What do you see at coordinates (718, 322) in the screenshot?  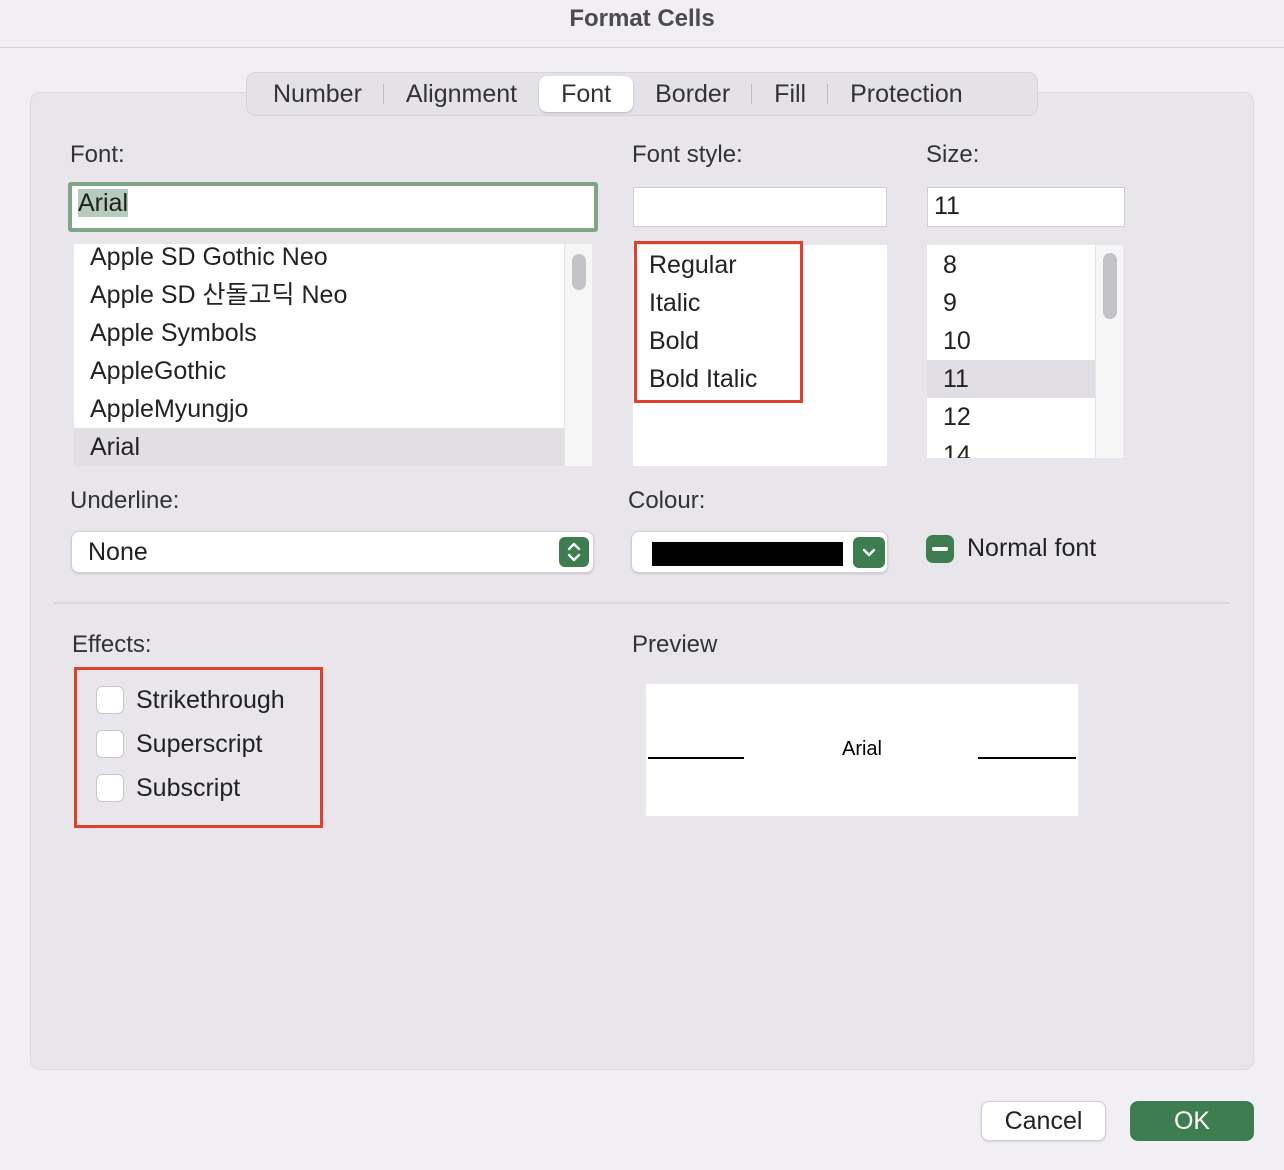 I see `font-style-highlight-box` at bounding box center [718, 322].